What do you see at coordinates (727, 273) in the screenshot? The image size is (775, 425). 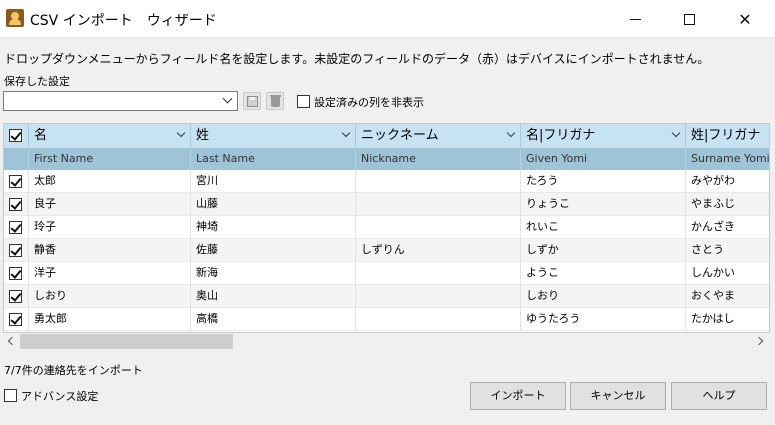 I see `table-cell: しんかい` at bounding box center [727, 273].